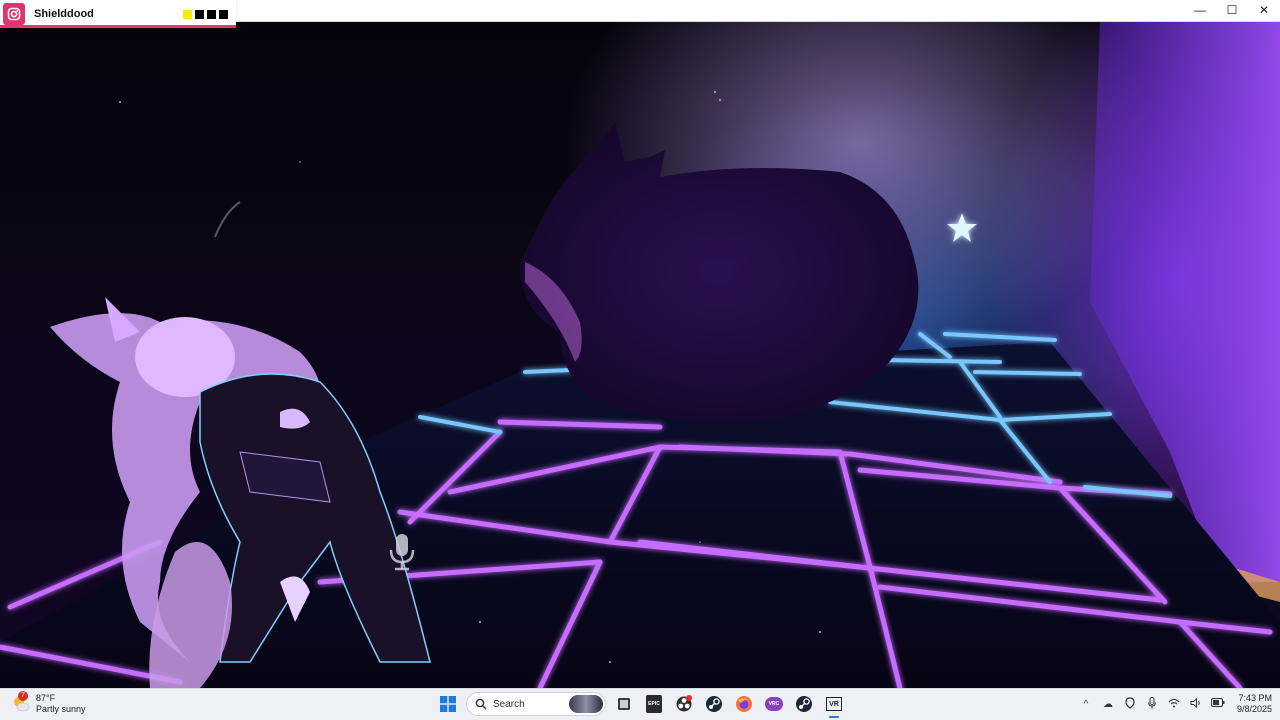  I want to click on weather-temp: 87°F, so click(46, 698).